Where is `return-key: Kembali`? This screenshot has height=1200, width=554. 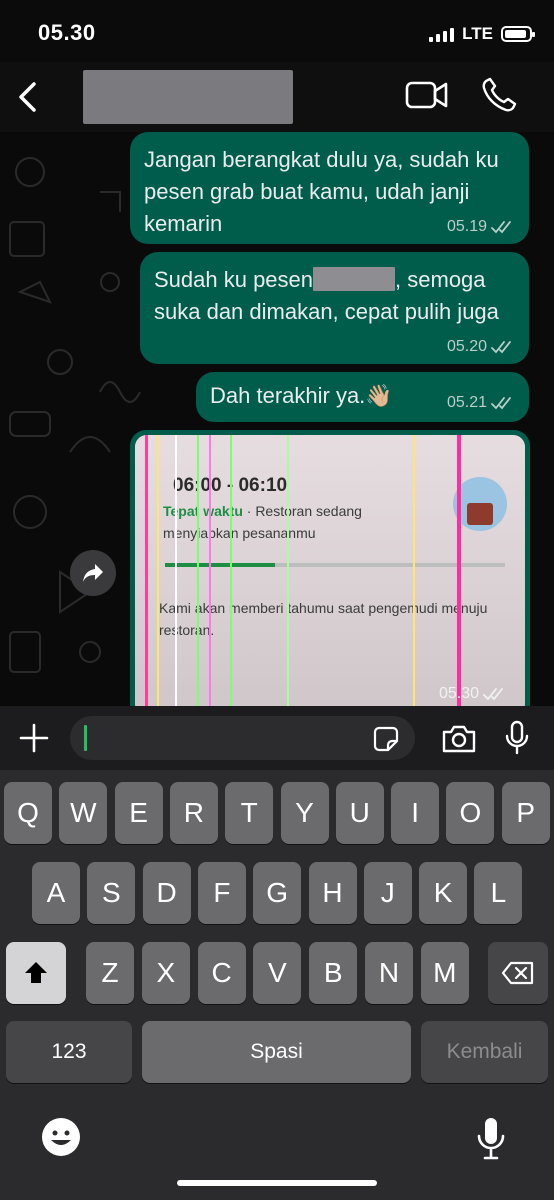 return-key: Kembali is located at coordinates (484, 1052).